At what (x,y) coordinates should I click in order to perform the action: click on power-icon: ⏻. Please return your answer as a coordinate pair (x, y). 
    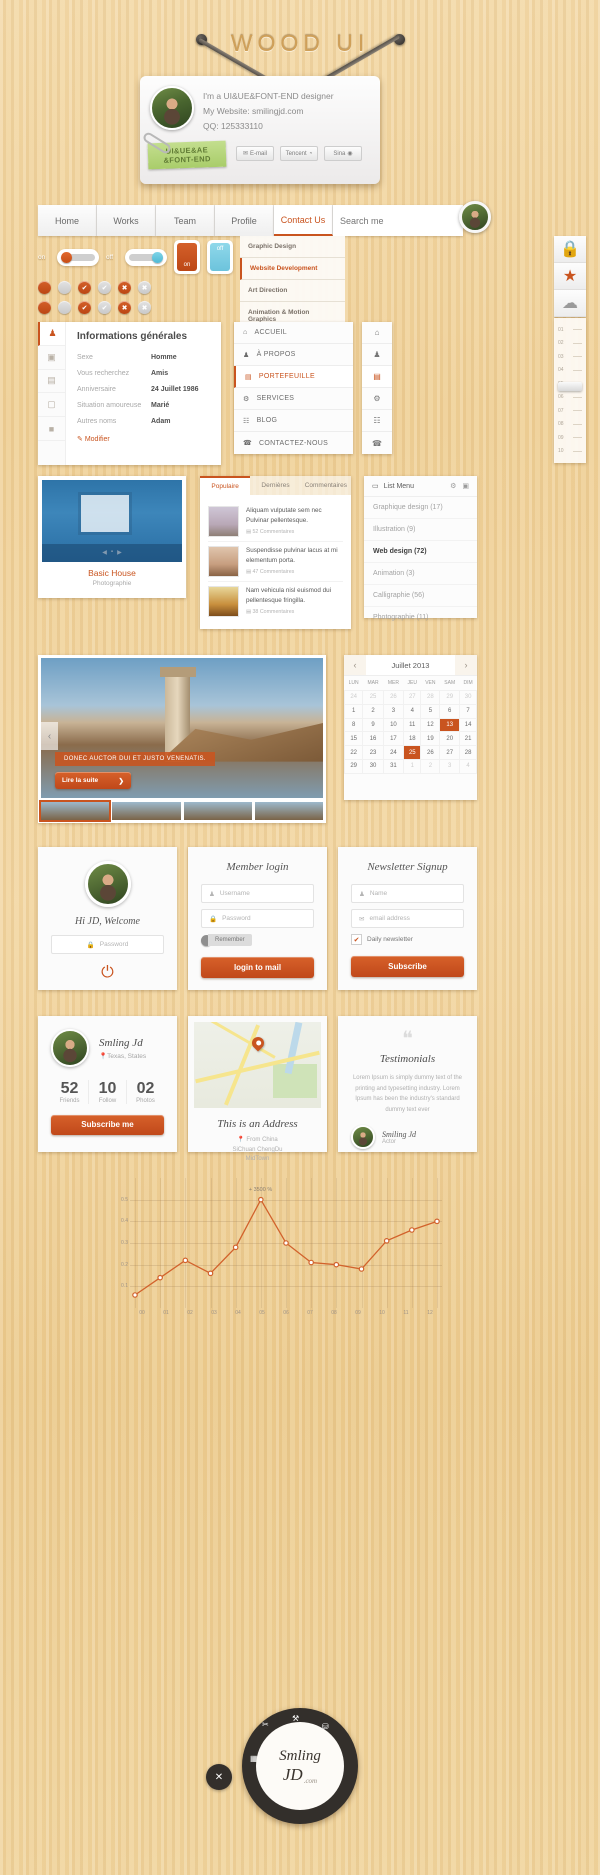
    Looking at the image, I should click on (107, 971).